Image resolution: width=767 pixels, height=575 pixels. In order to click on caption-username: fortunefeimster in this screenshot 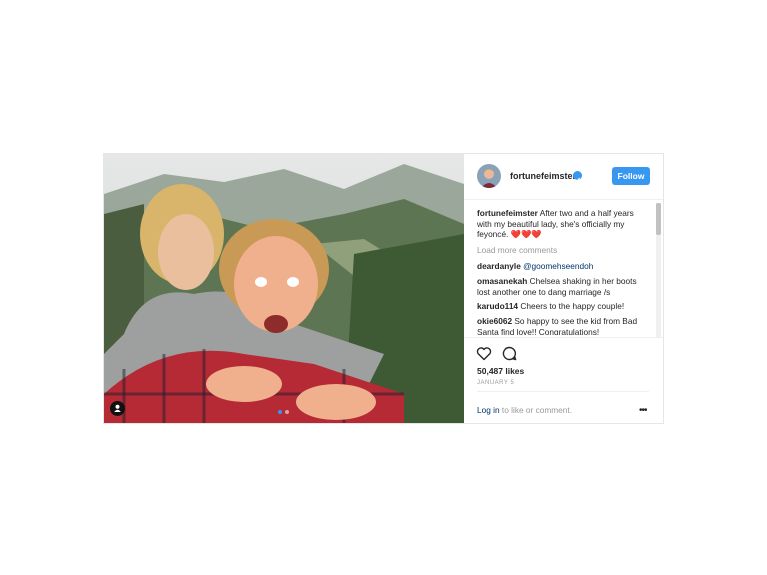, I will do `click(507, 213)`.